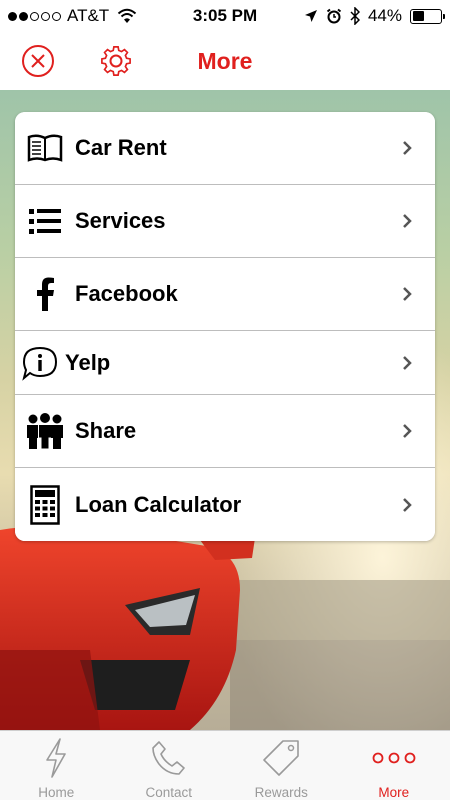  I want to click on tab-home: Home, so click(56, 765).